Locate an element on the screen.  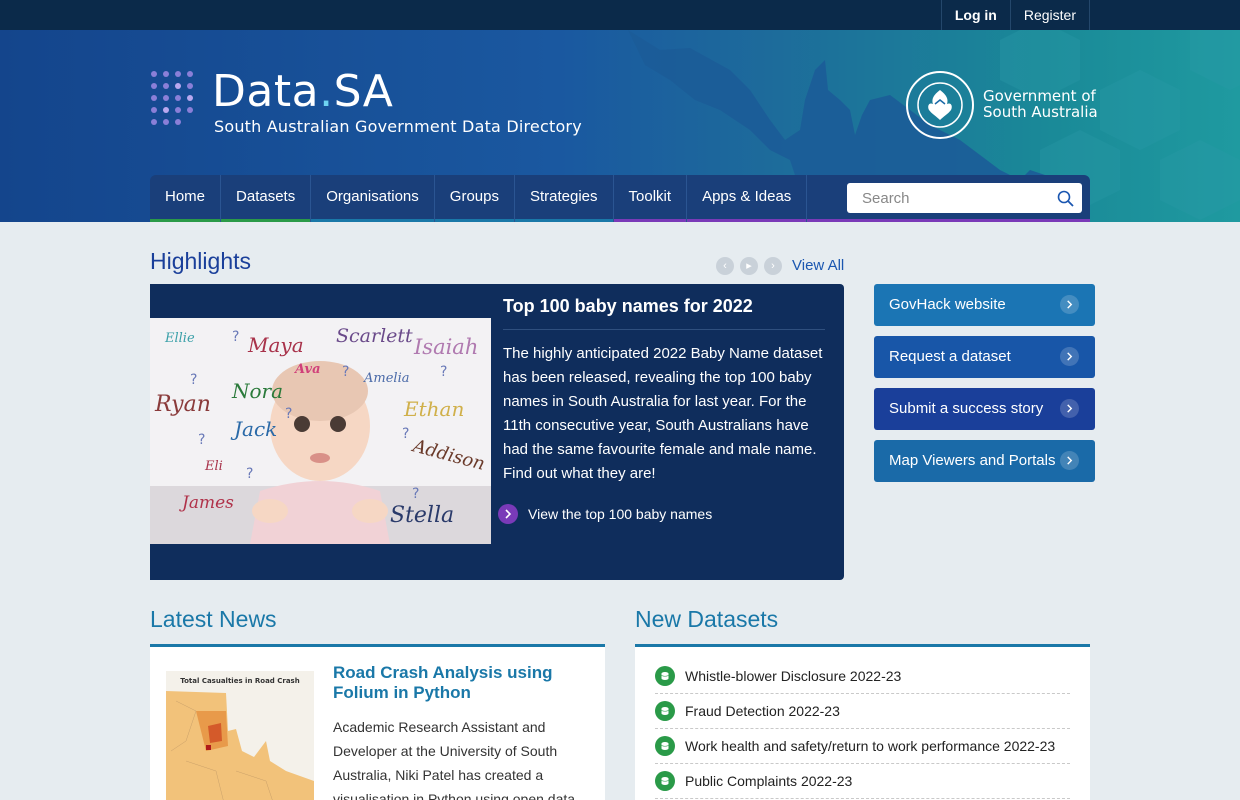
name-james: James is located at coordinates (206, 503).